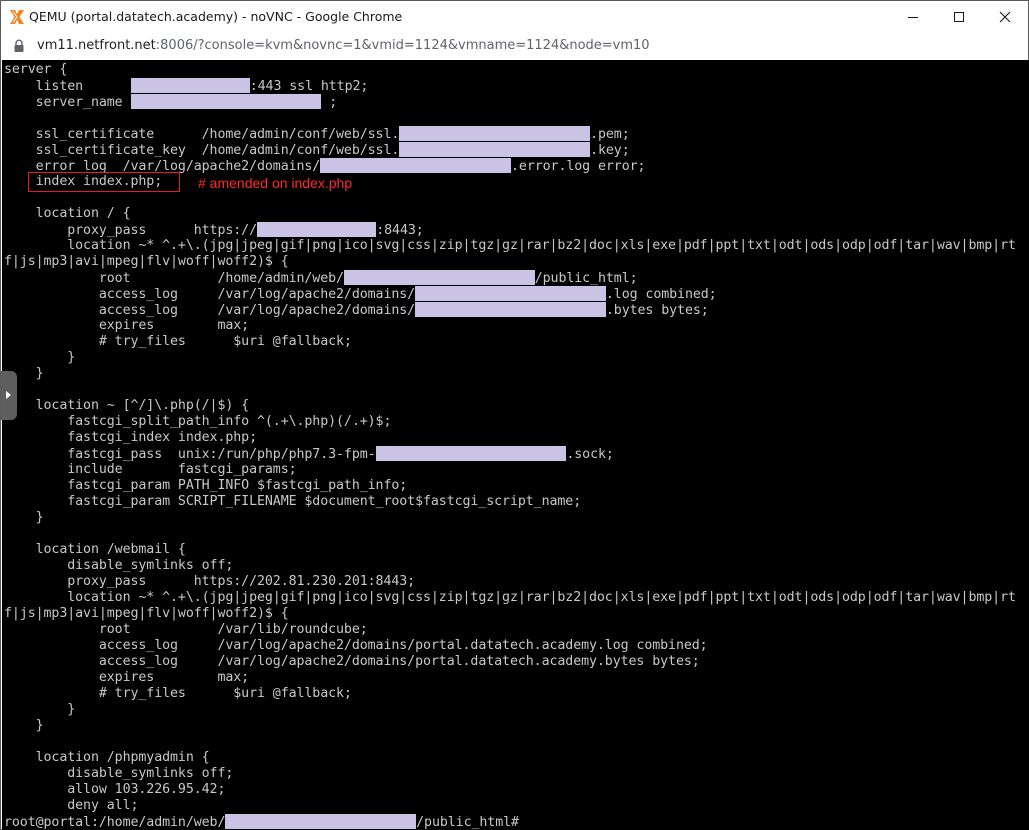  I want to click on terminal-line: location /phpmyadmin {, so click(510, 758).